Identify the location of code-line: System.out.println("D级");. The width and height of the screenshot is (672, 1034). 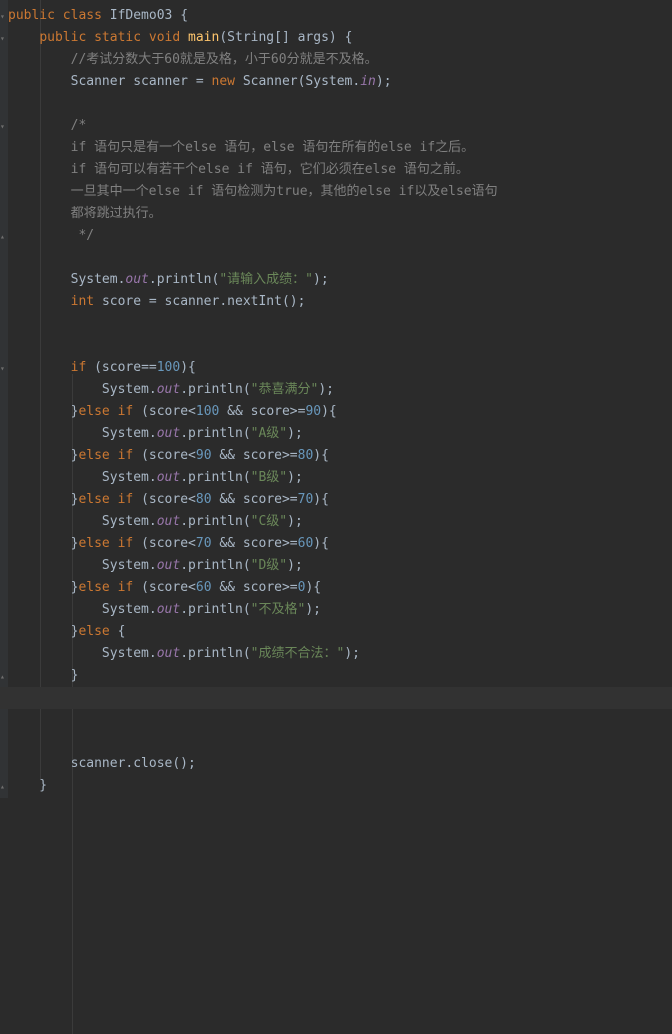
(155, 566).